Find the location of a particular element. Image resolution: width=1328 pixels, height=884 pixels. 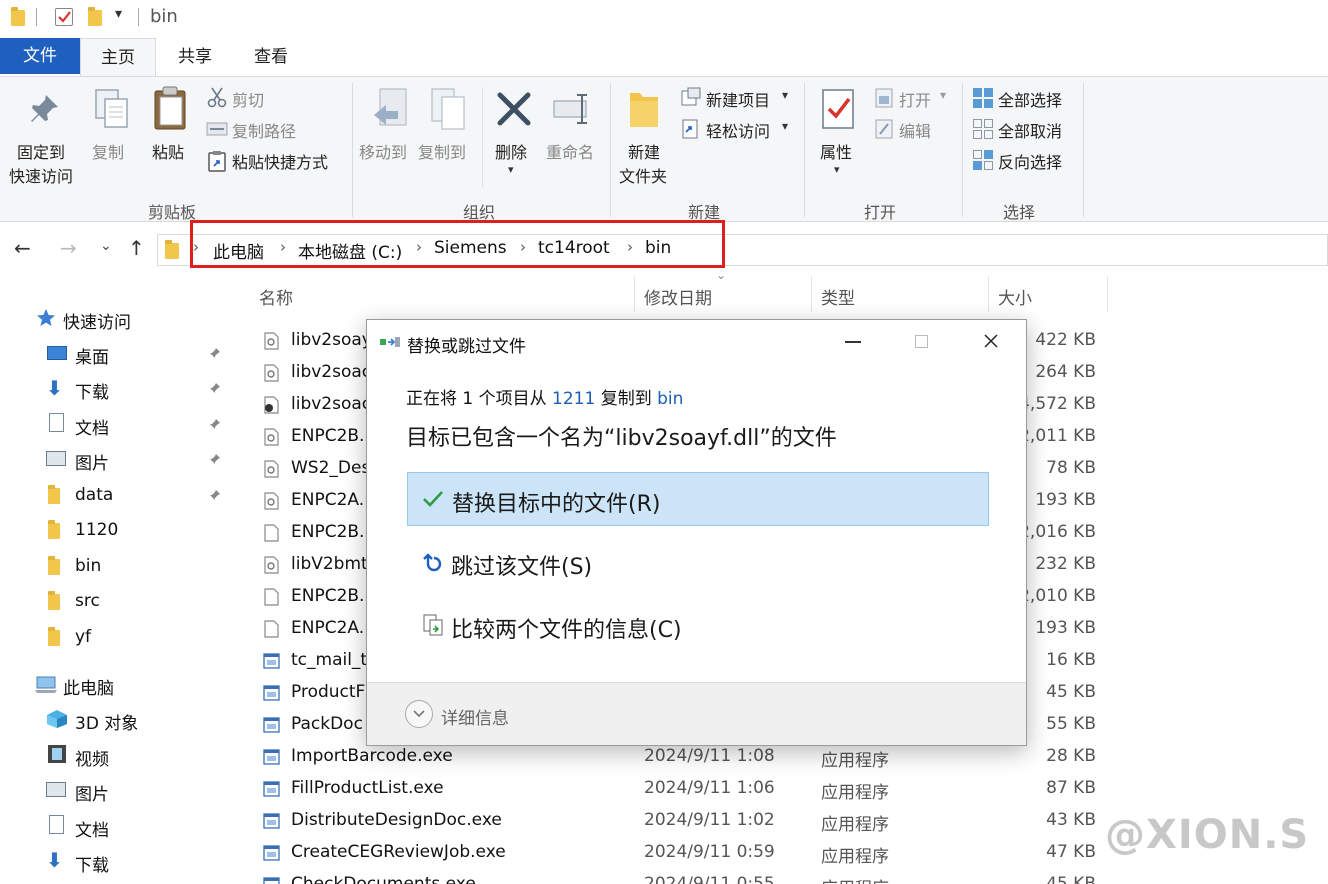

file-name: DistributeDesignDoc.exe is located at coordinates (396, 820).